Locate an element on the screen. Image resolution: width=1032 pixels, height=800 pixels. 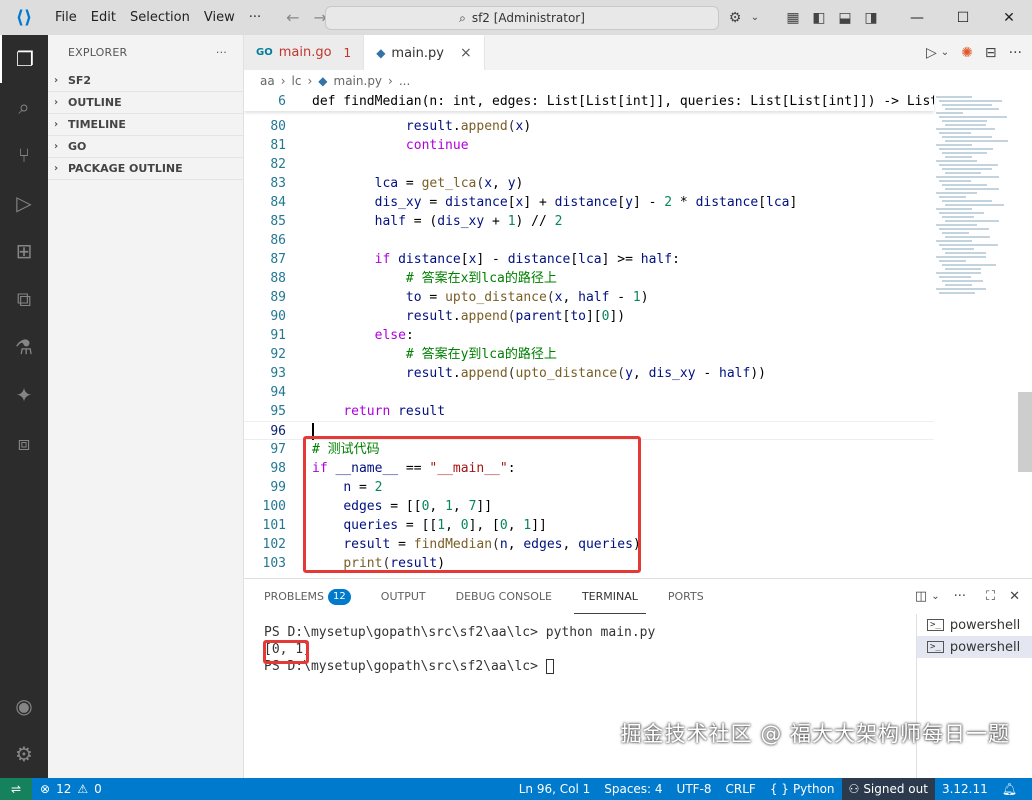
code-line: 91 else: is located at coordinates (589, 335).